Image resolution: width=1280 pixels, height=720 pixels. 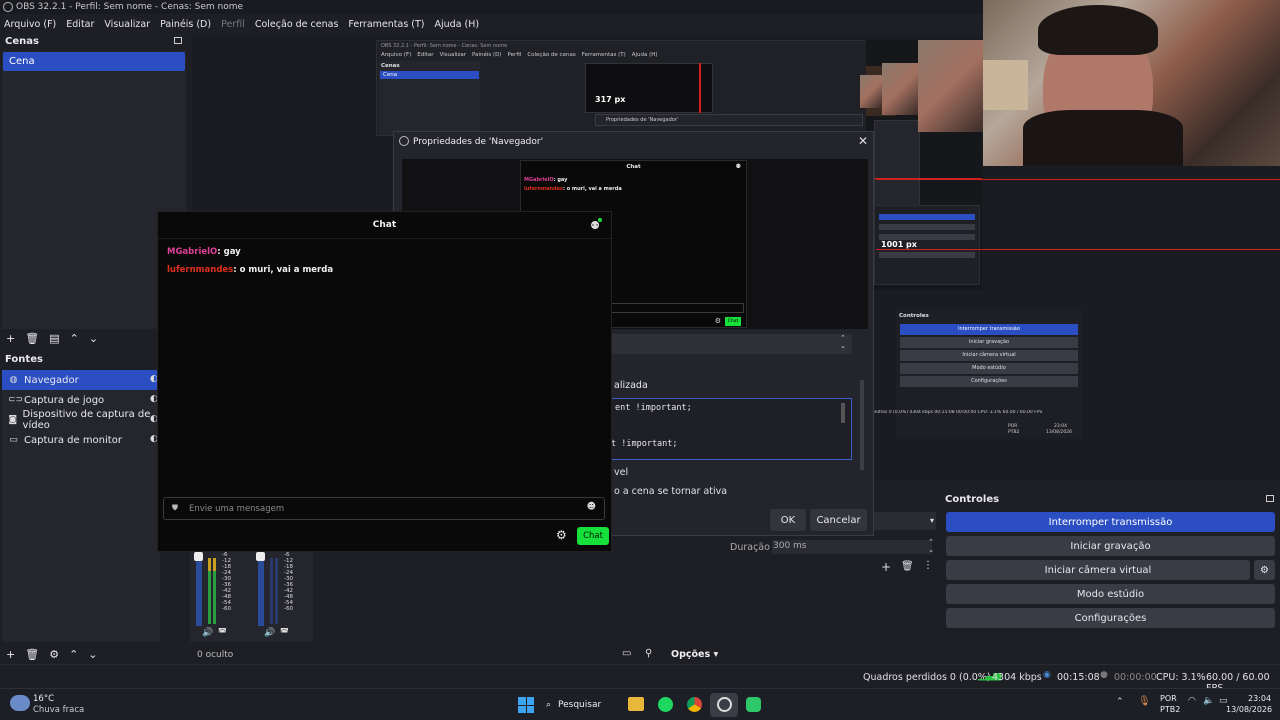 What do you see at coordinates (200, 270) in the screenshot?
I see `chat-username: lufernmandes` at bounding box center [200, 270].